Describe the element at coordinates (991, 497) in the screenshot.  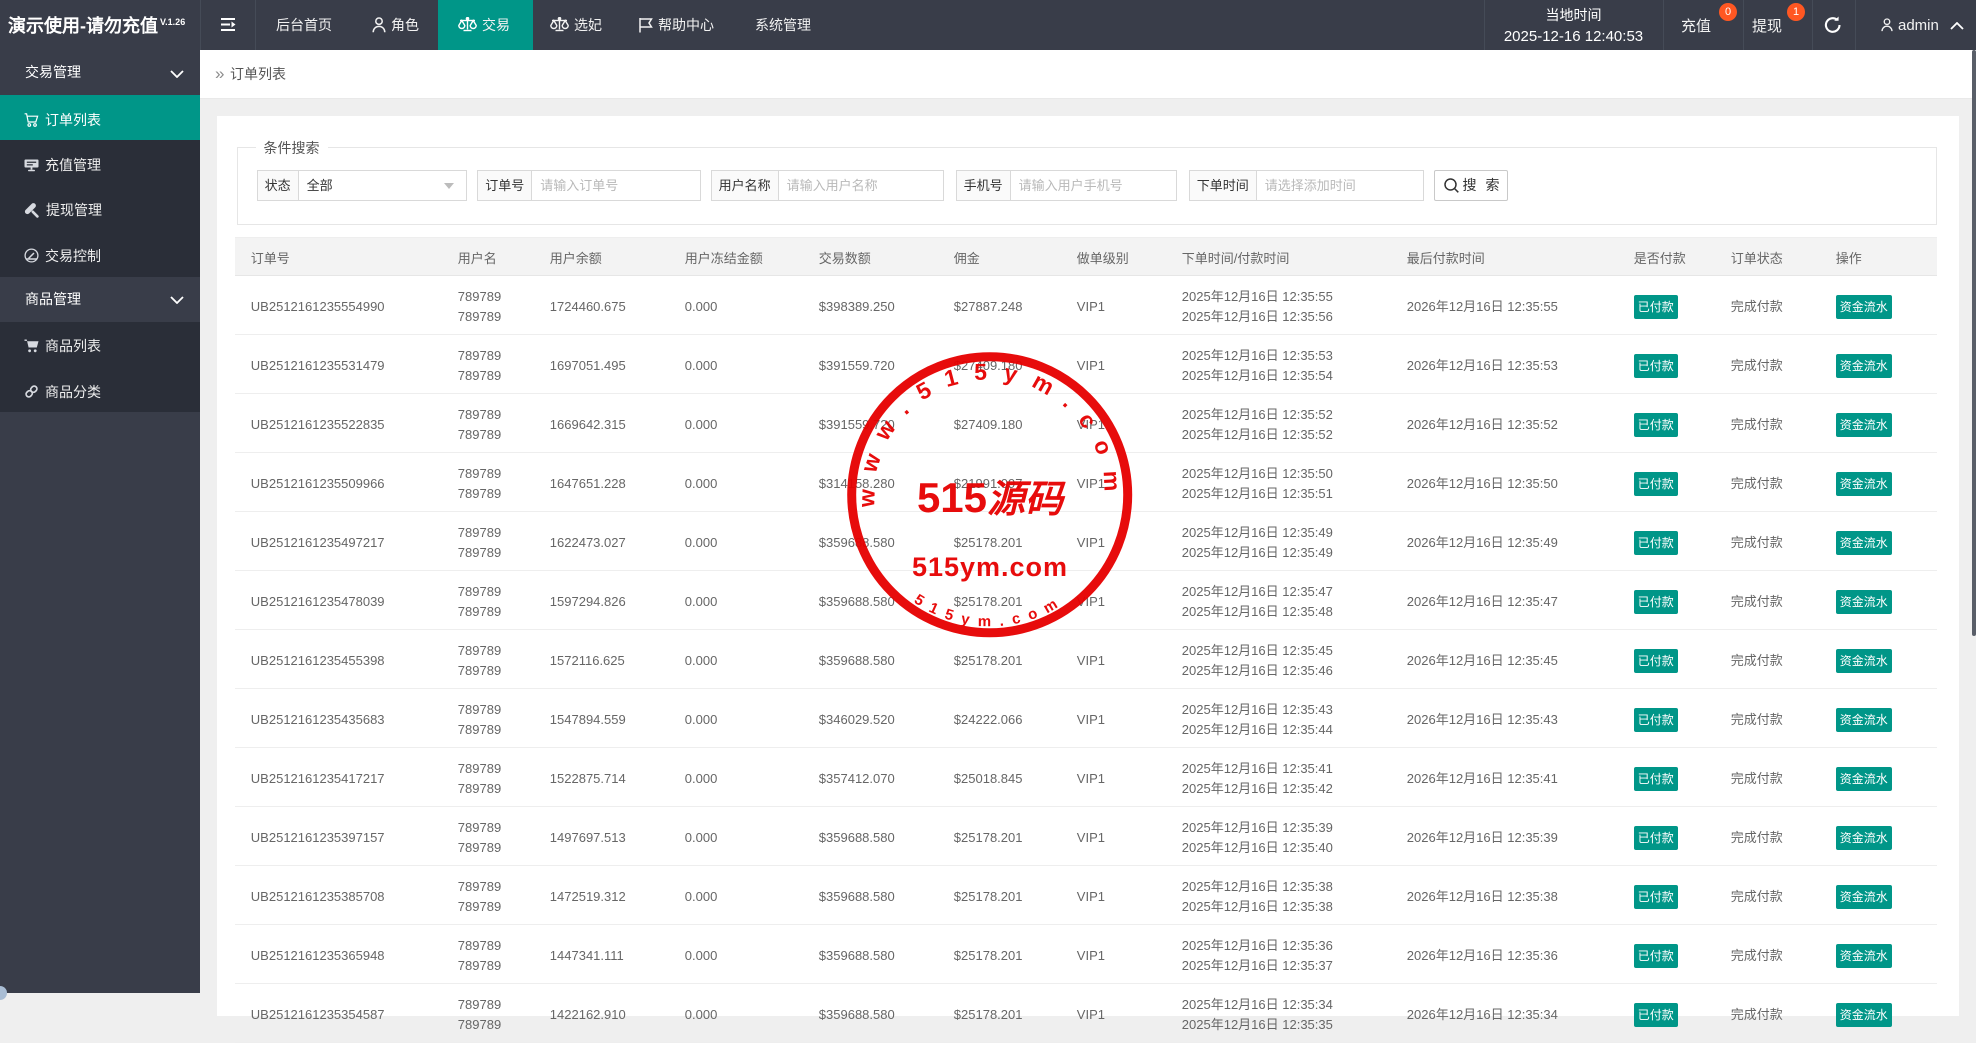
I see `svg-text: 515源码` at that location.